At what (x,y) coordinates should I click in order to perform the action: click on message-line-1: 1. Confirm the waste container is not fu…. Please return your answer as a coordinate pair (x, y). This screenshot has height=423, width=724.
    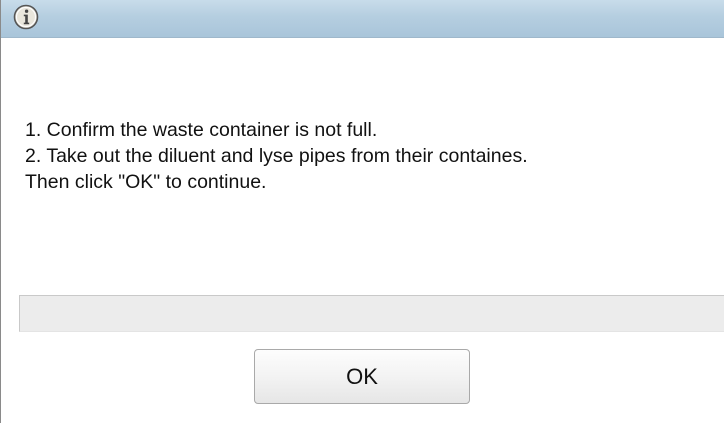
    Looking at the image, I should click on (201, 130).